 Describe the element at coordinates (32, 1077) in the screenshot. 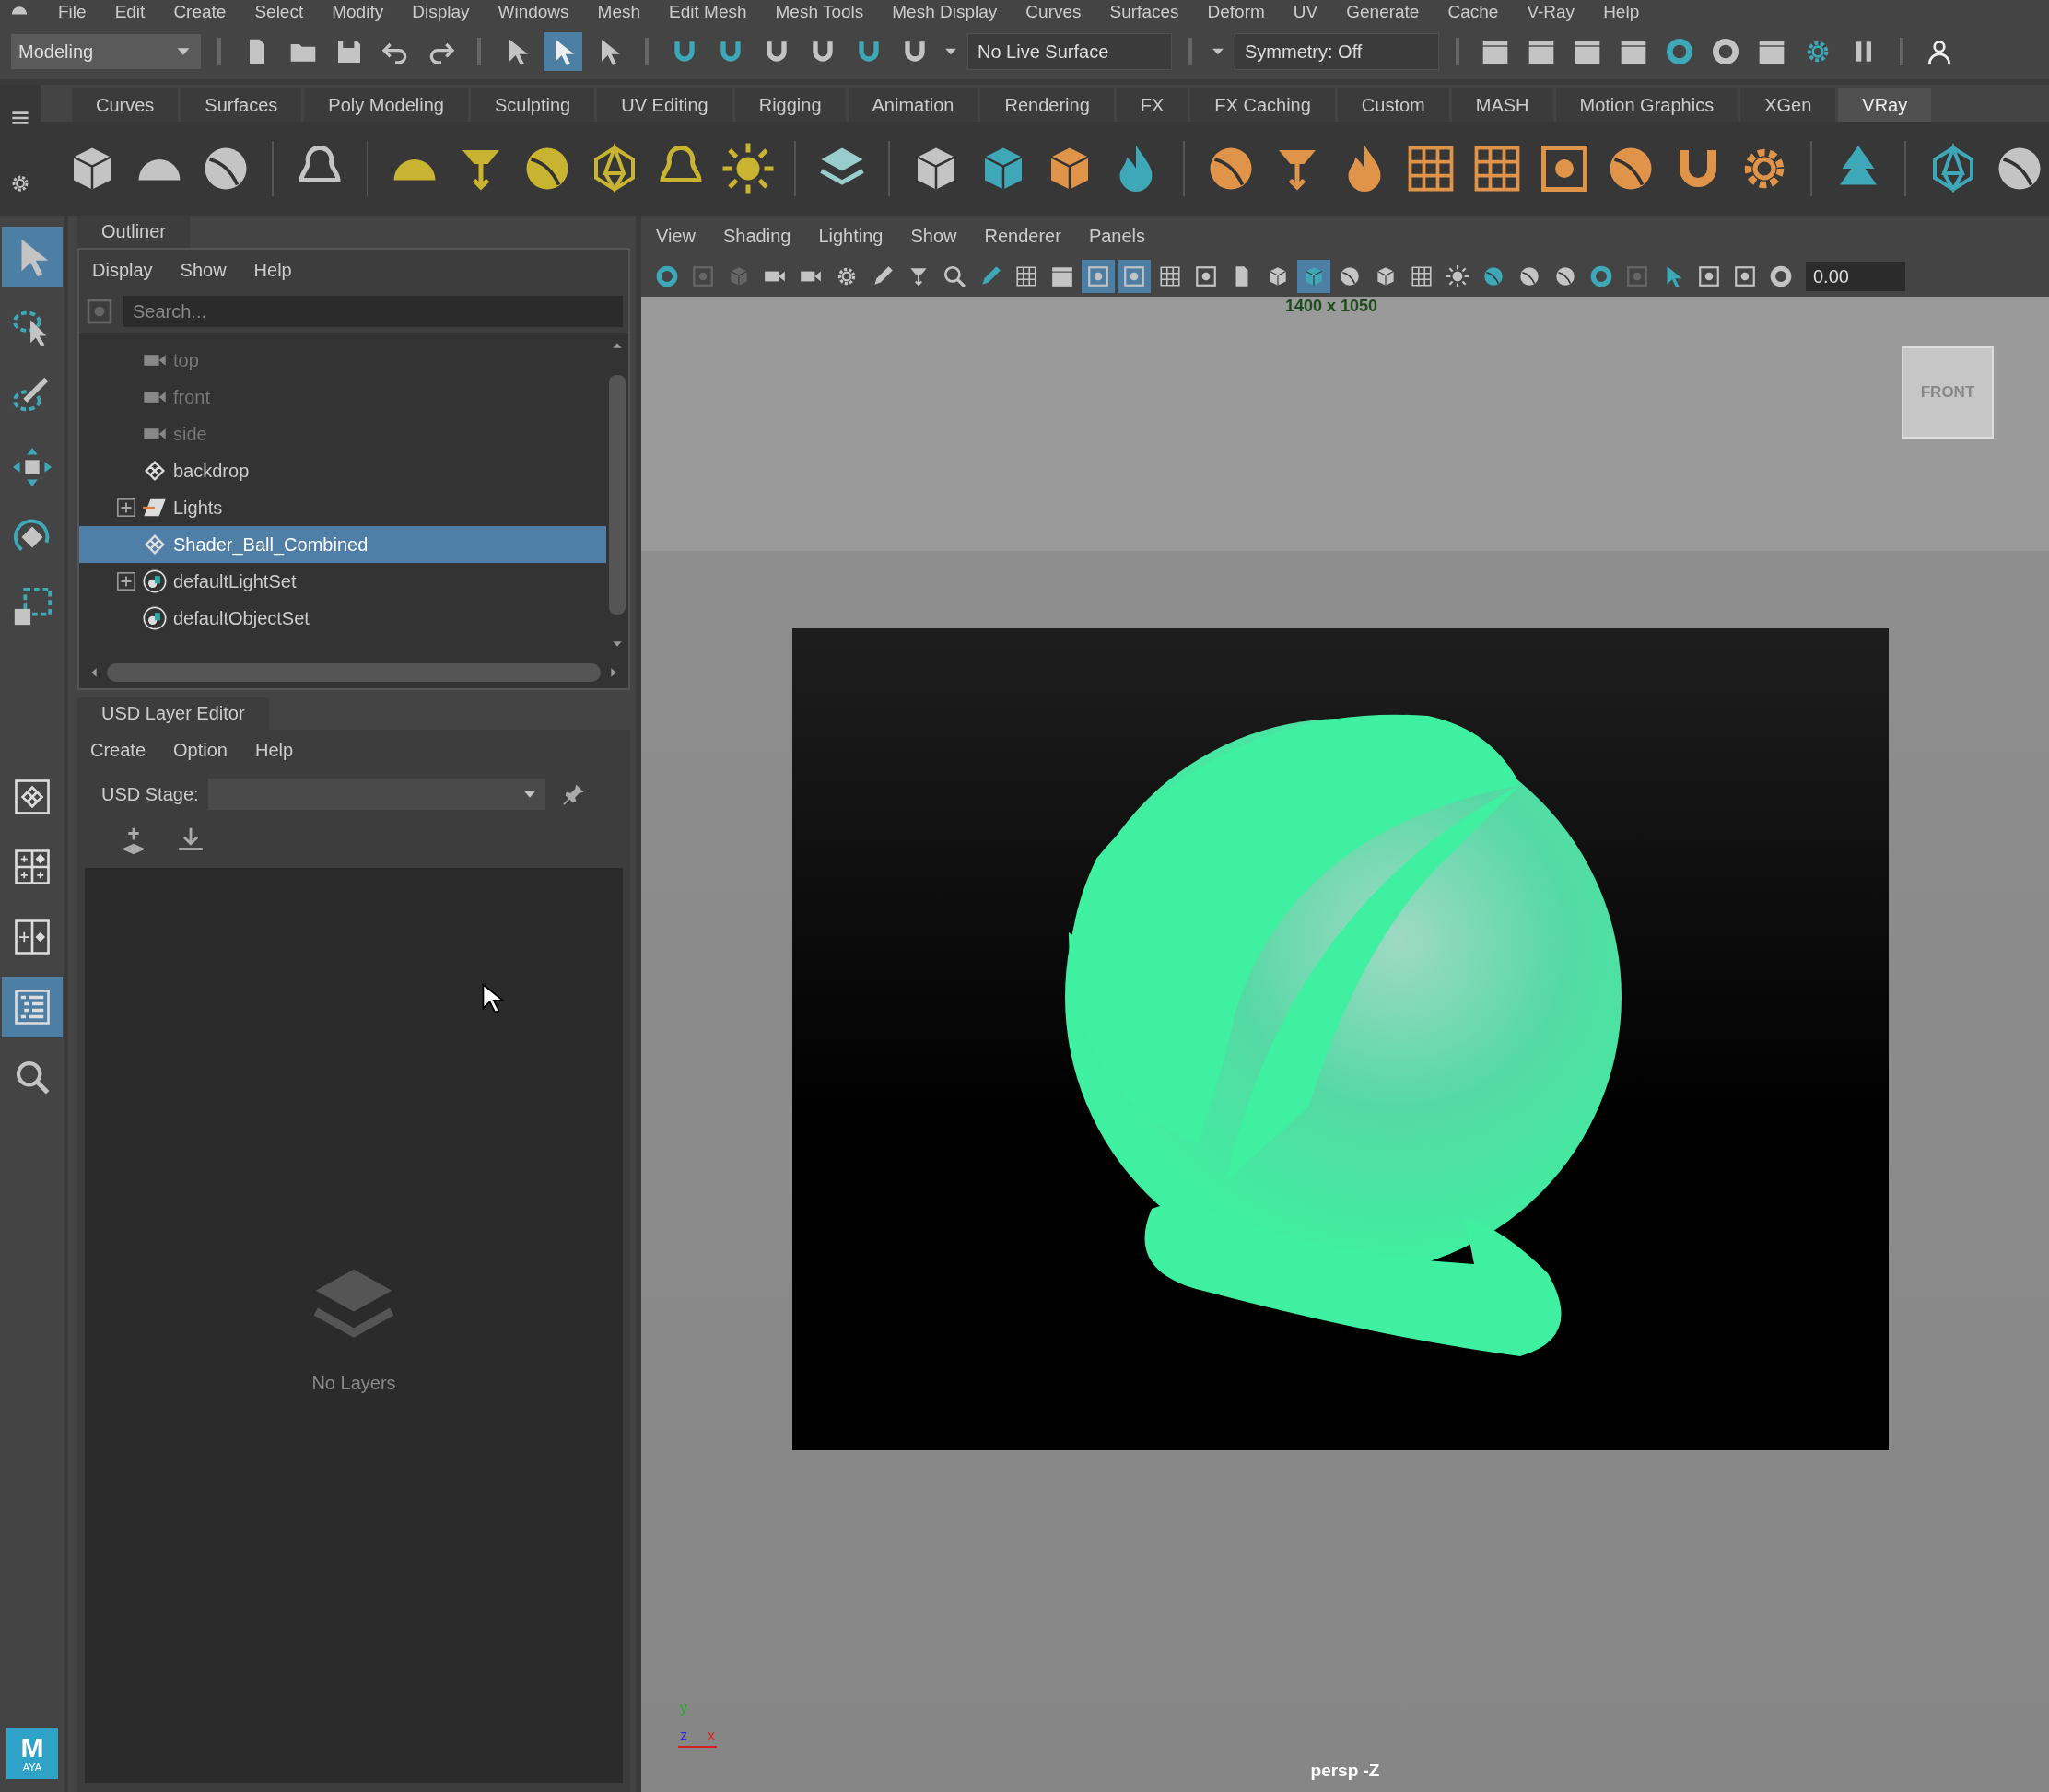

I see `search-icon` at that location.